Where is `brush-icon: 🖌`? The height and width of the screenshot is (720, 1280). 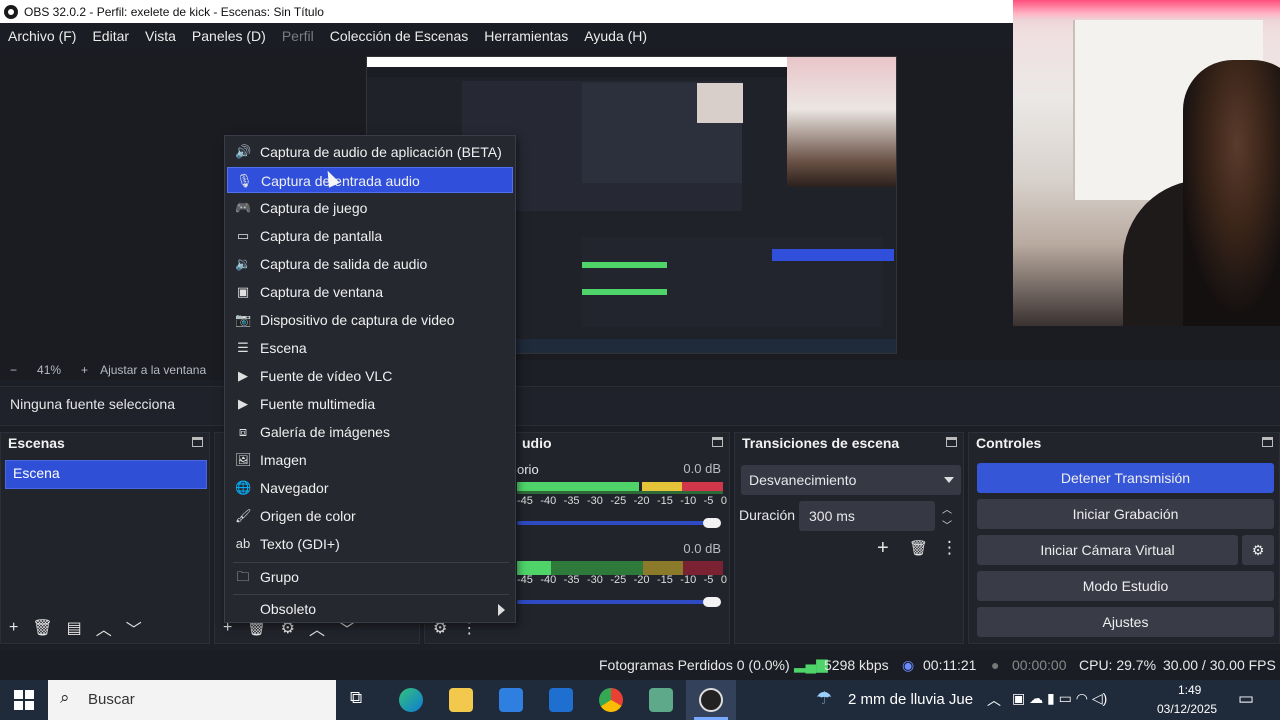
brush-icon: 🖌 is located at coordinates (243, 515).